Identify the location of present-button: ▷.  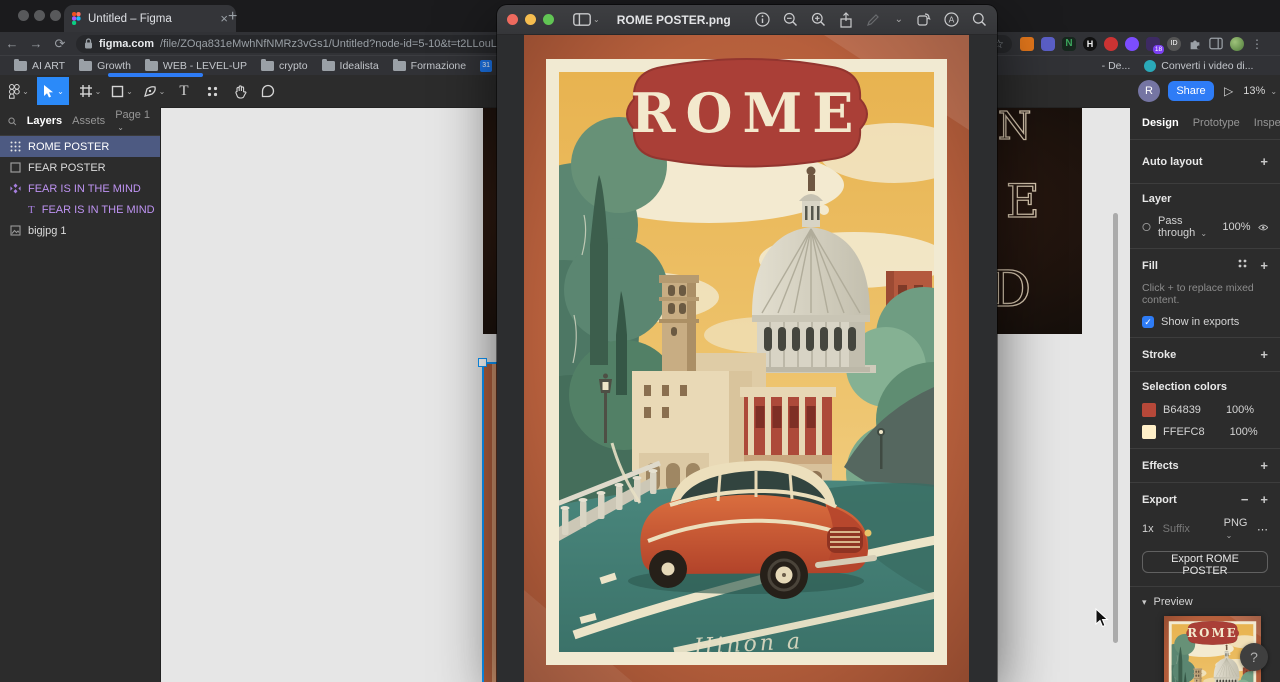
(1228, 91).